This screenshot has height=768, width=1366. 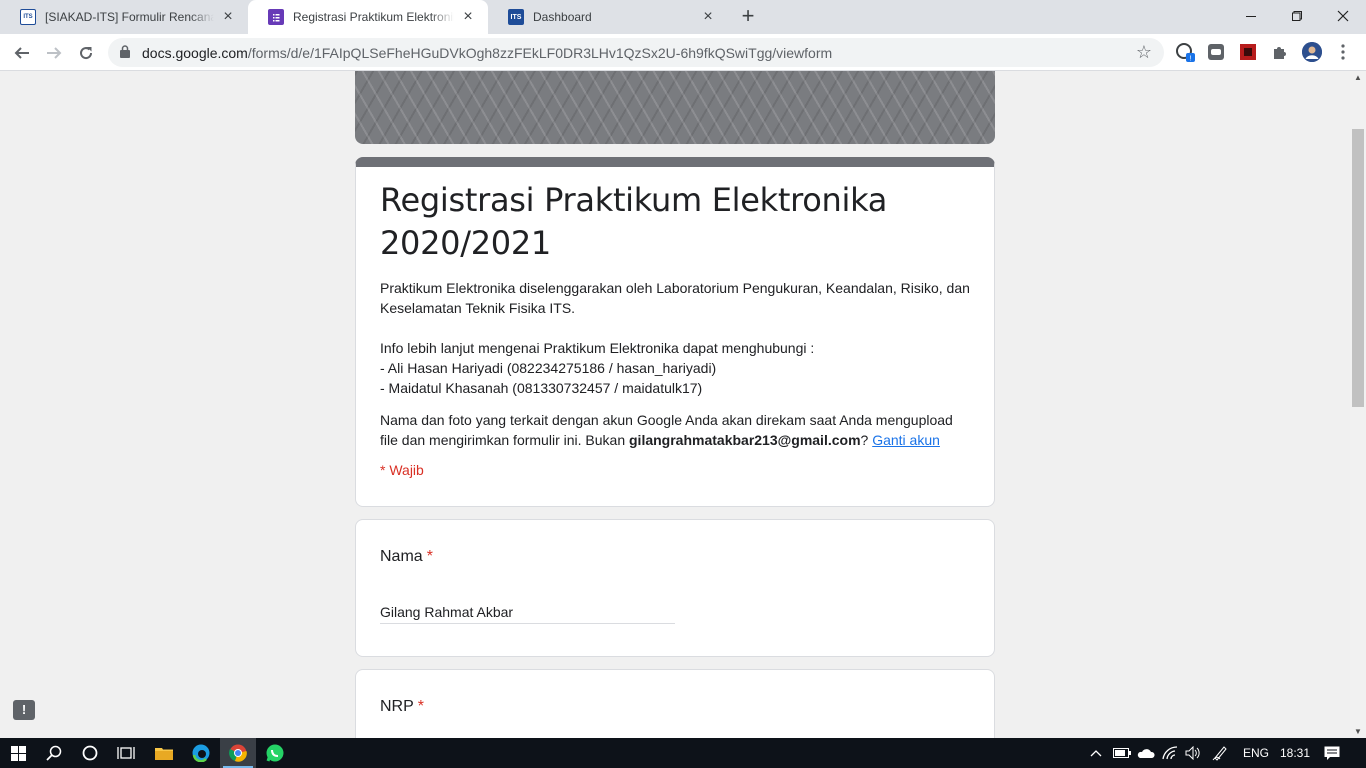 What do you see at coordinates (125, 51) in the screenshot?
I see `lock-icon` at bounding box center [125, 51].